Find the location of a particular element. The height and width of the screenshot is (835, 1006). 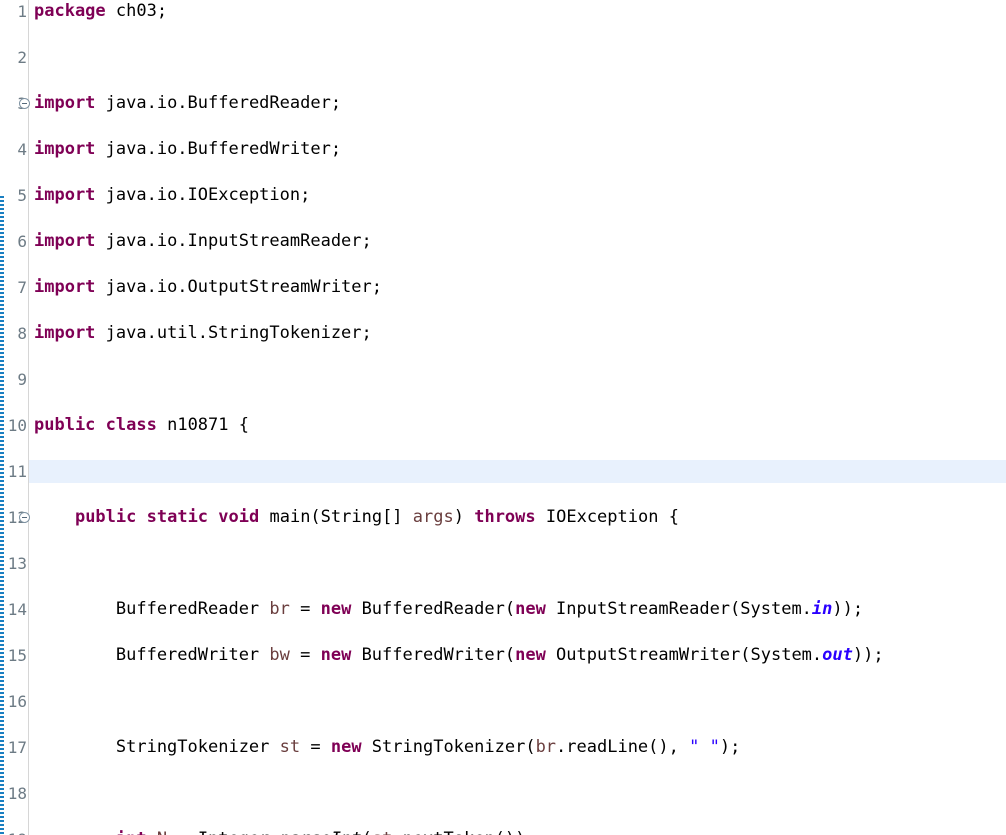

code-text: public class n10871 { is located at coordinates (141, 425).